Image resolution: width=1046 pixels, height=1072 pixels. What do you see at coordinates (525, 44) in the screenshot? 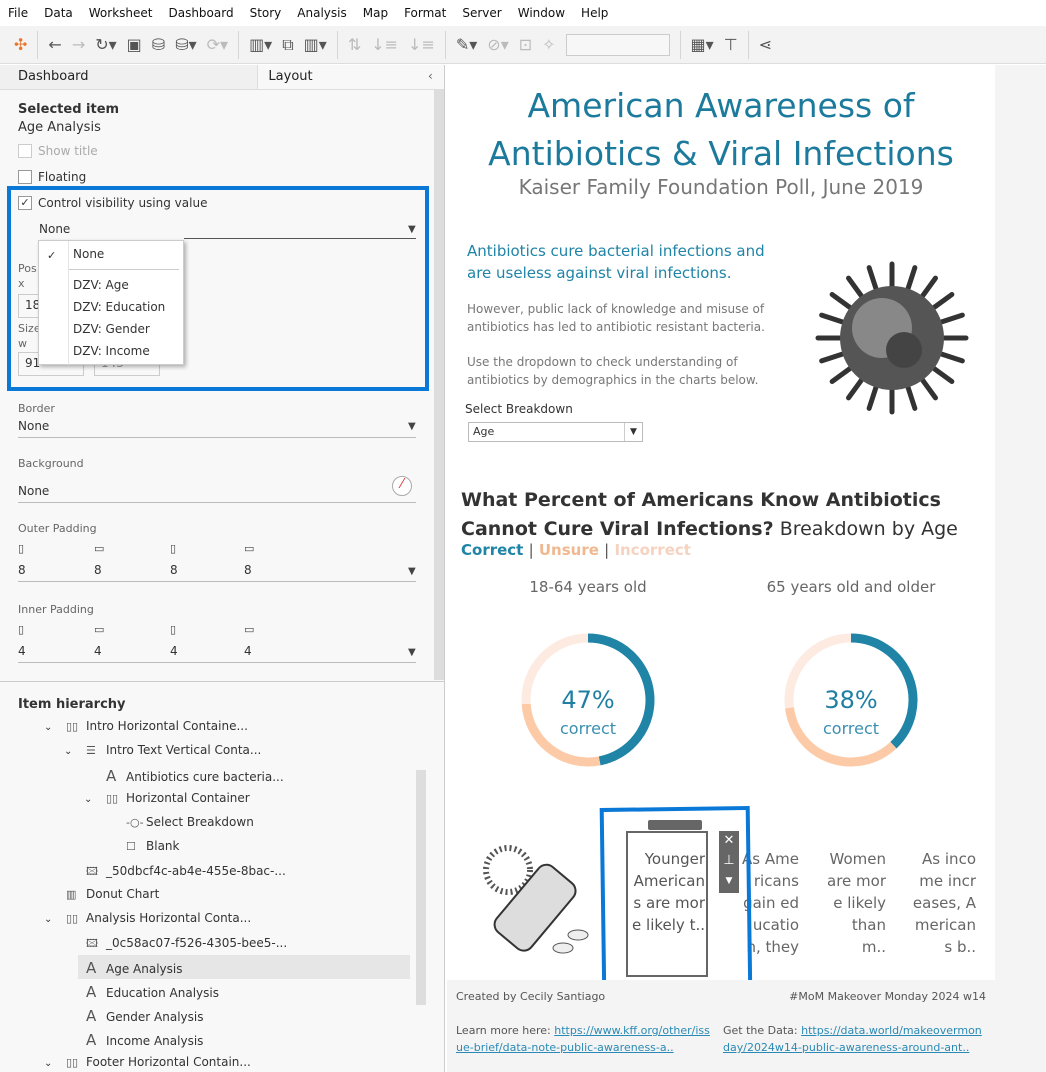
I see `text-label-icon: ⊡` at bounding box center [525, 44].